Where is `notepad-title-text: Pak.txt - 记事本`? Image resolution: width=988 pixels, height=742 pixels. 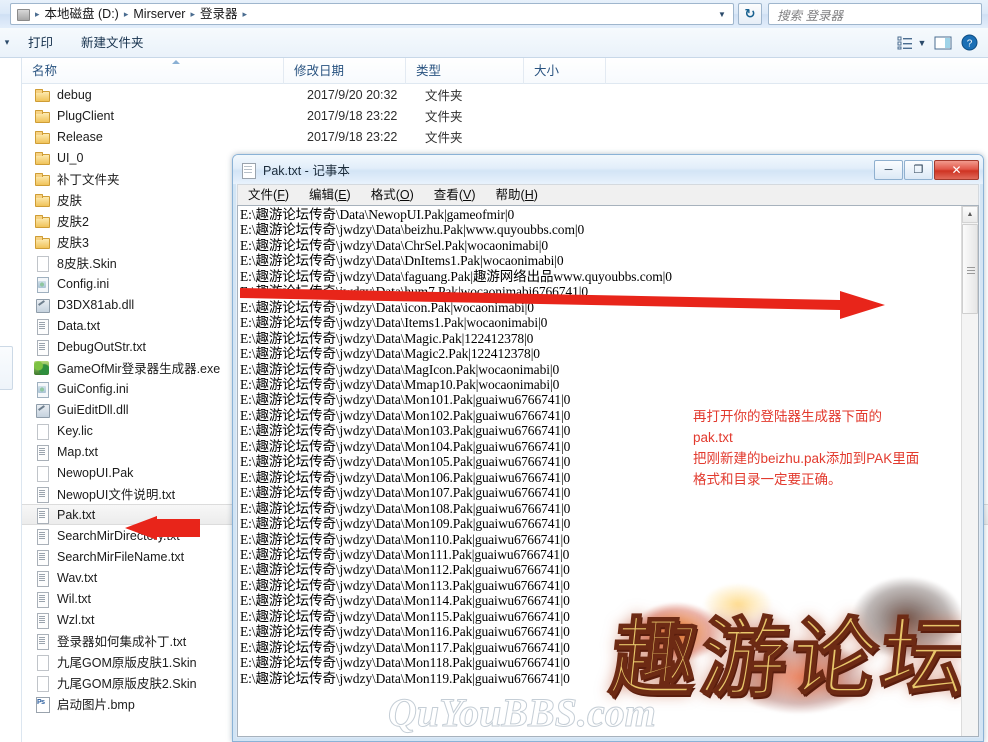 notepad-title-text: Pak.txt - 记事本 is located at coordinates (306, 171).